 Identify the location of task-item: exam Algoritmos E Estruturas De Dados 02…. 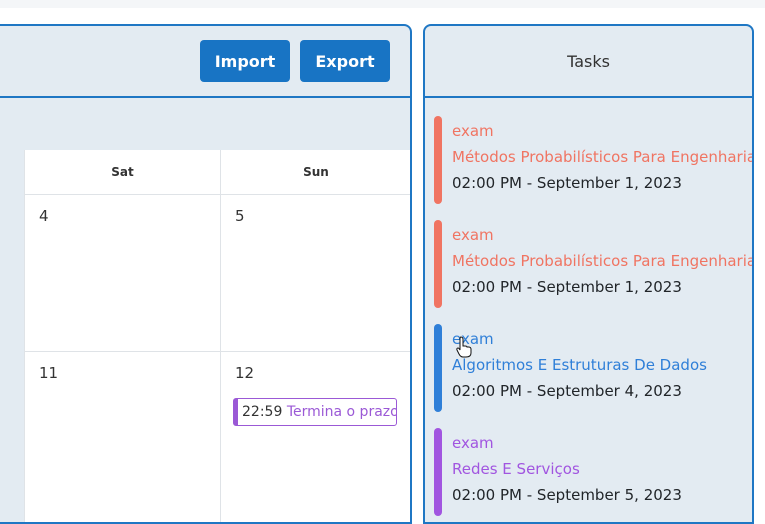
(593, 368).